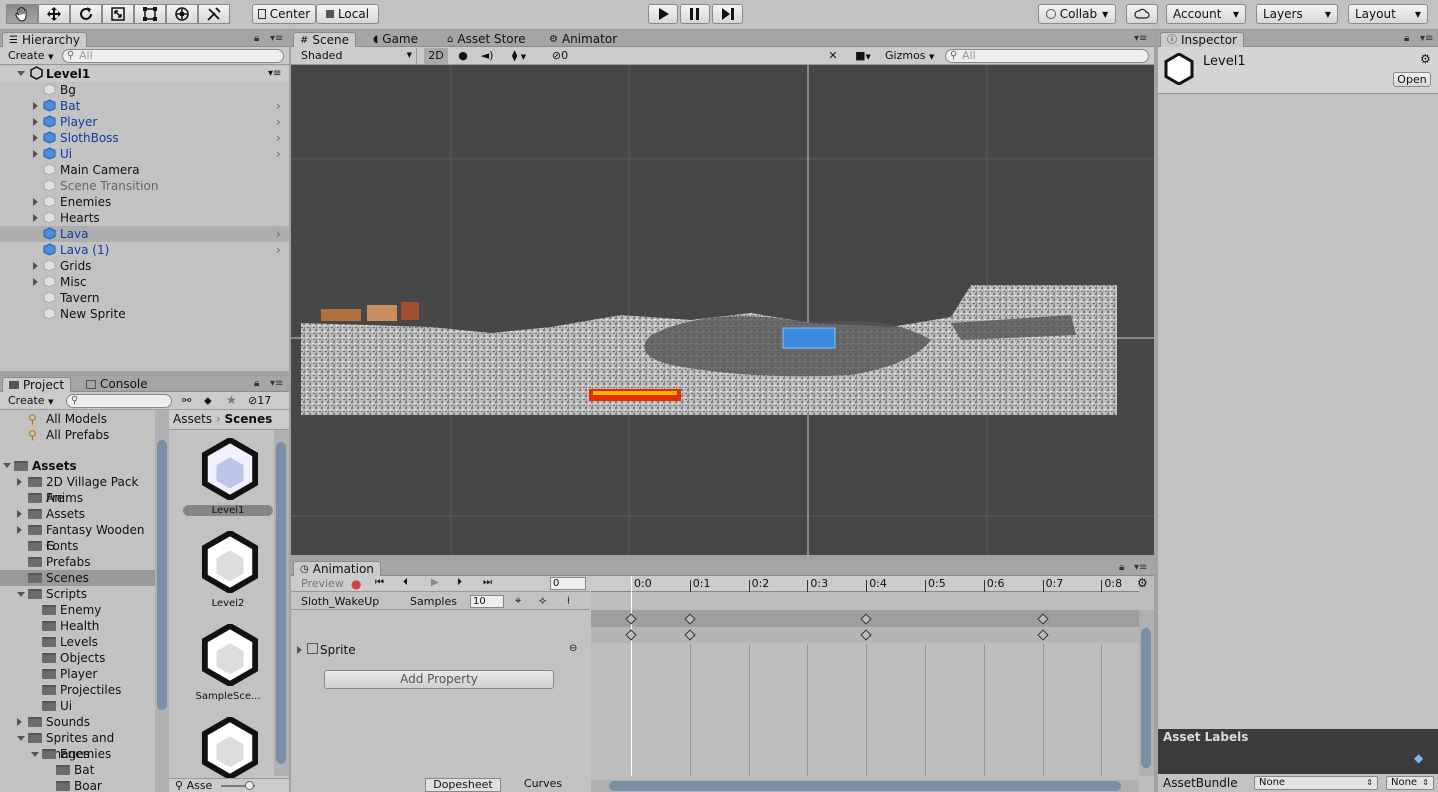 The height and width of the screenshot is (792, 1438). Describe the element at coordinates (357, 56) in the screenshot. I see `shading-mode-dropdown: Shaded ▼` at that location.